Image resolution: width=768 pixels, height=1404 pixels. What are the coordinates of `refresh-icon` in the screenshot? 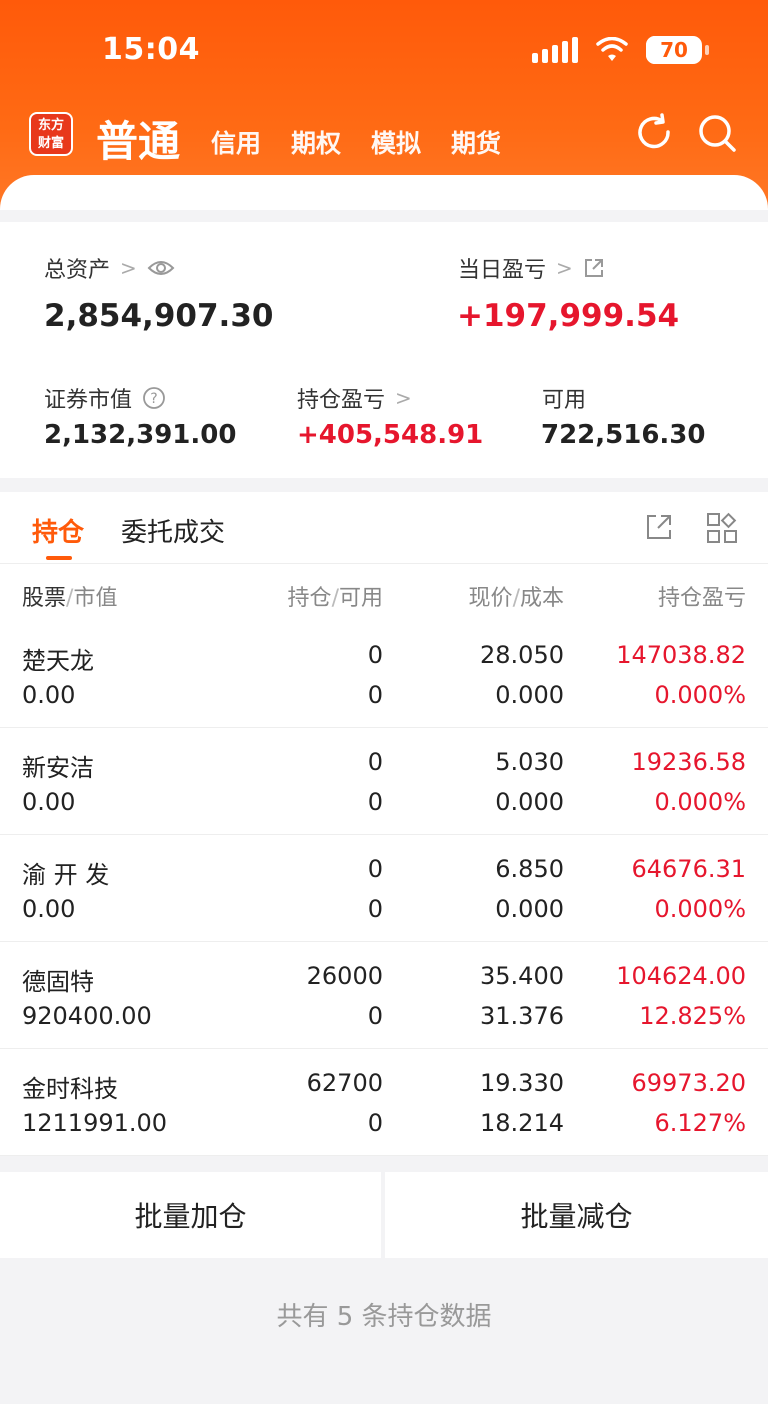 It's located at (655, 133).